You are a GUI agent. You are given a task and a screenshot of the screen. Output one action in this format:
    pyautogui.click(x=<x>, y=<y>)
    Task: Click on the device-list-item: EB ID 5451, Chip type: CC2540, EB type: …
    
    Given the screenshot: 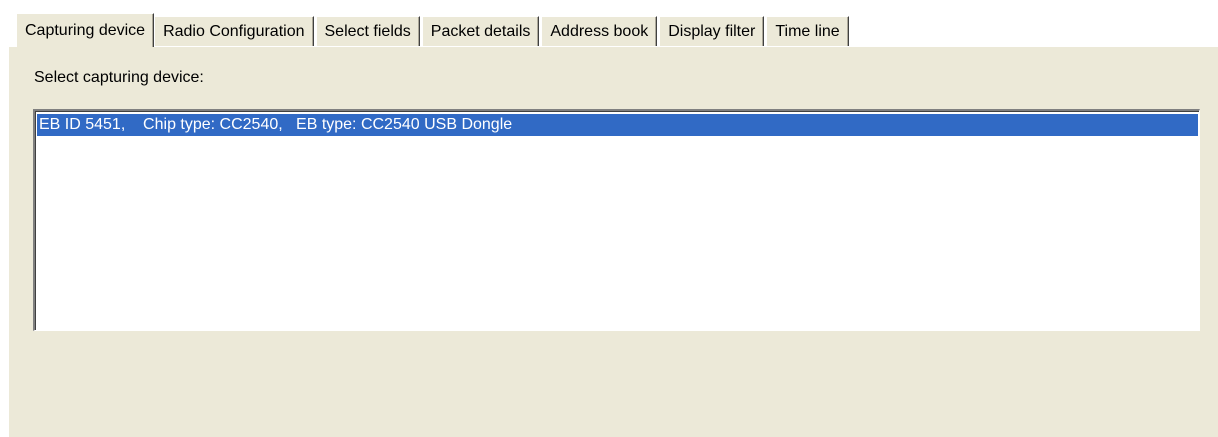 What is the action you would take?
    pyautogui.click(x=617, y=125)
    